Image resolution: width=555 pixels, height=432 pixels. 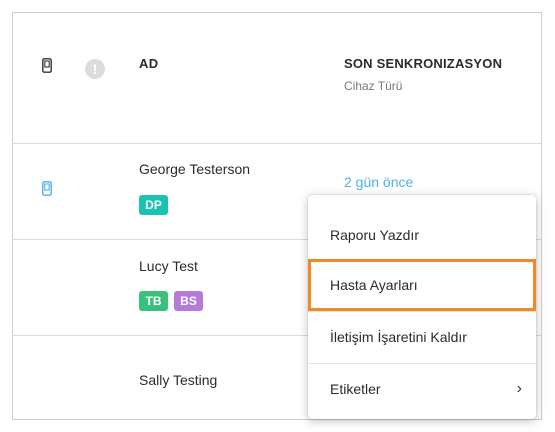 I want to click on patient-name: George Testerson, so click(x=194, y=169).